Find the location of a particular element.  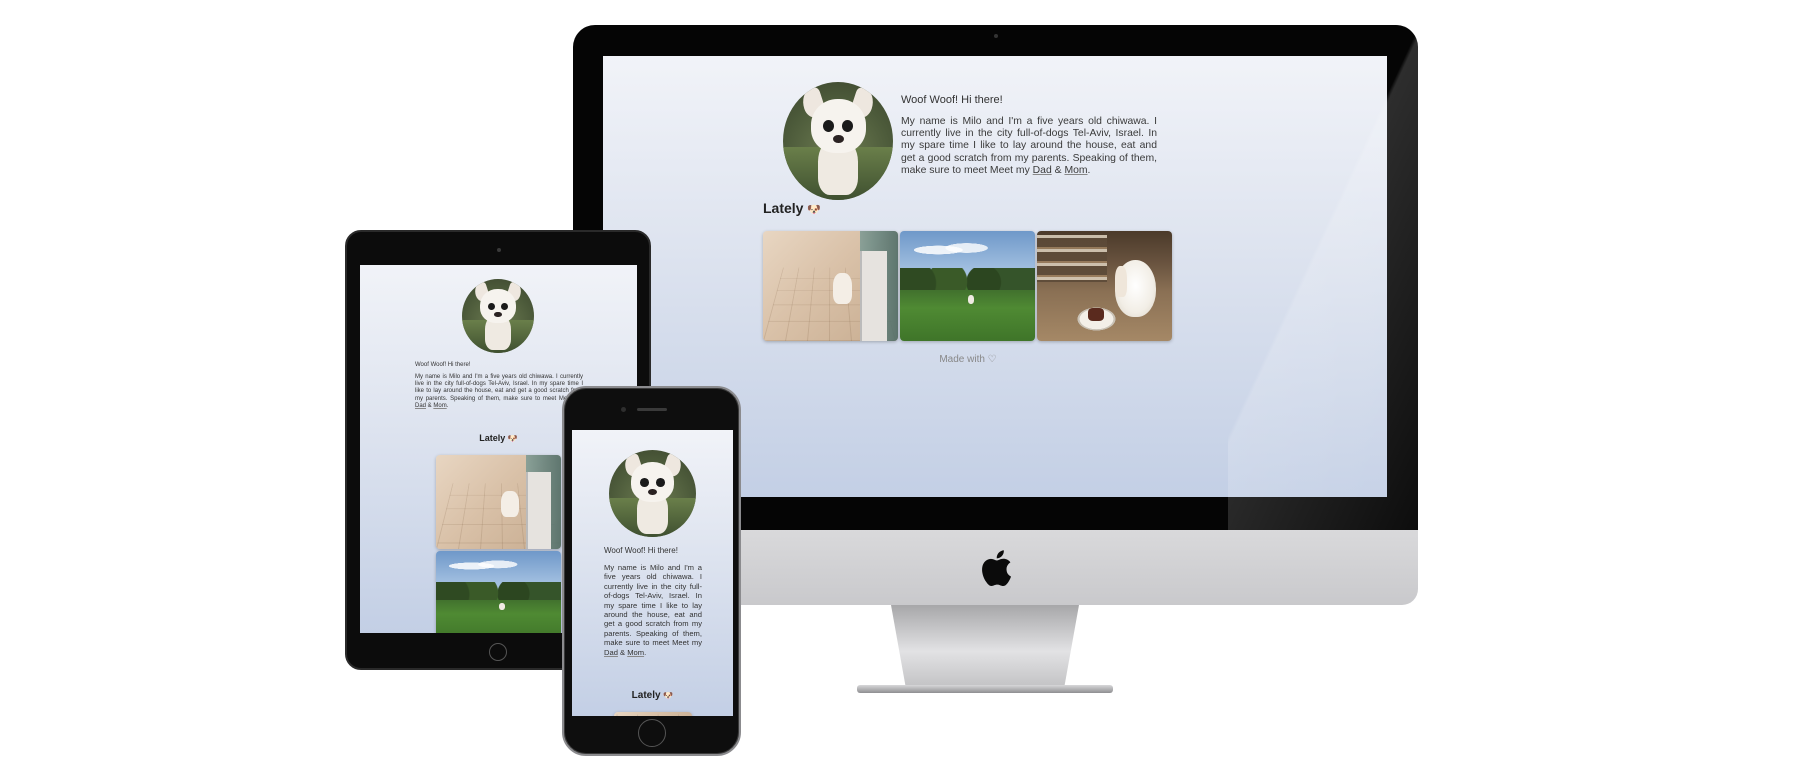

screen-glare is located at coordinates (1323, 277).